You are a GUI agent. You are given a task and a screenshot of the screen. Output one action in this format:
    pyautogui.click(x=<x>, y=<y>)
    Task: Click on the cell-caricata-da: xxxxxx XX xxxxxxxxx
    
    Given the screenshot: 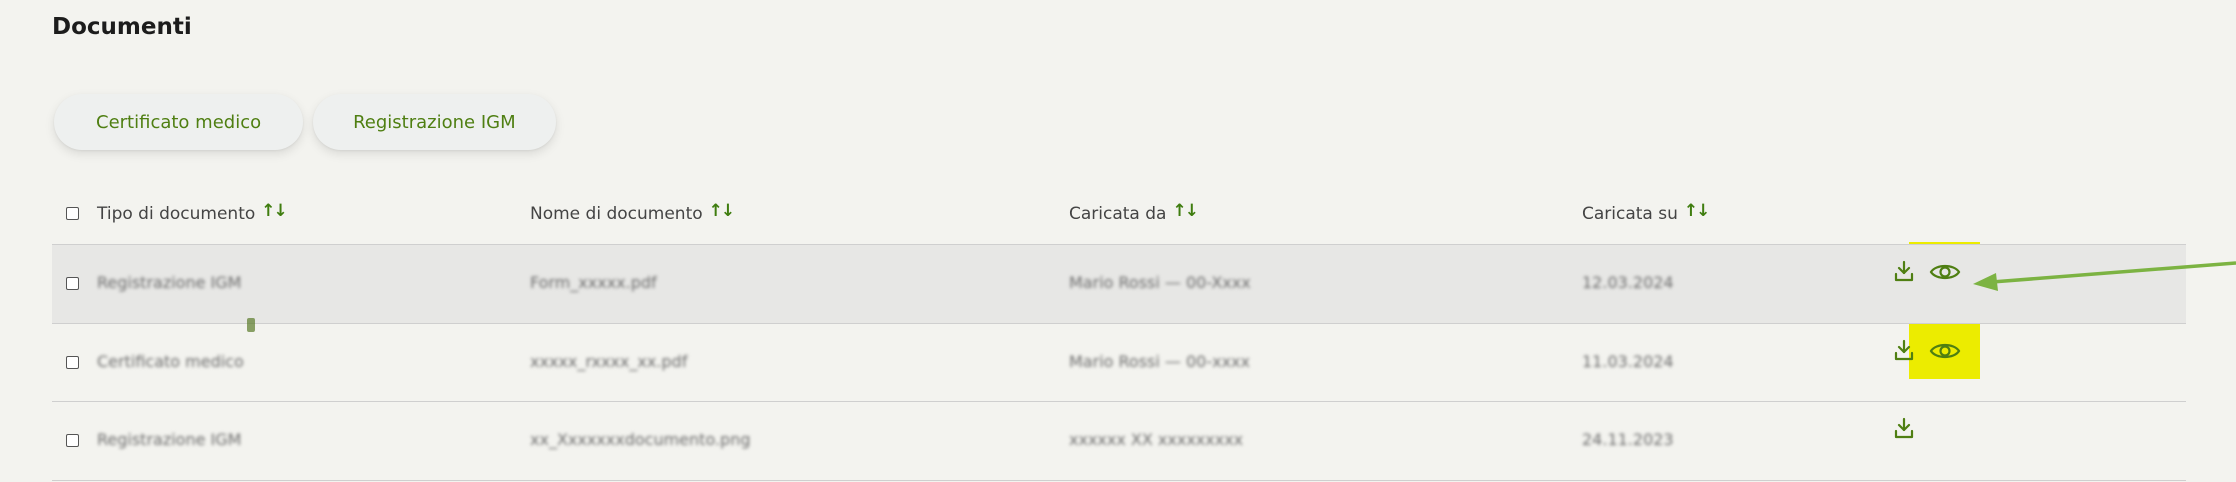 What is the action you would take?
    pyautogui.click(x=1156, y=439)
    